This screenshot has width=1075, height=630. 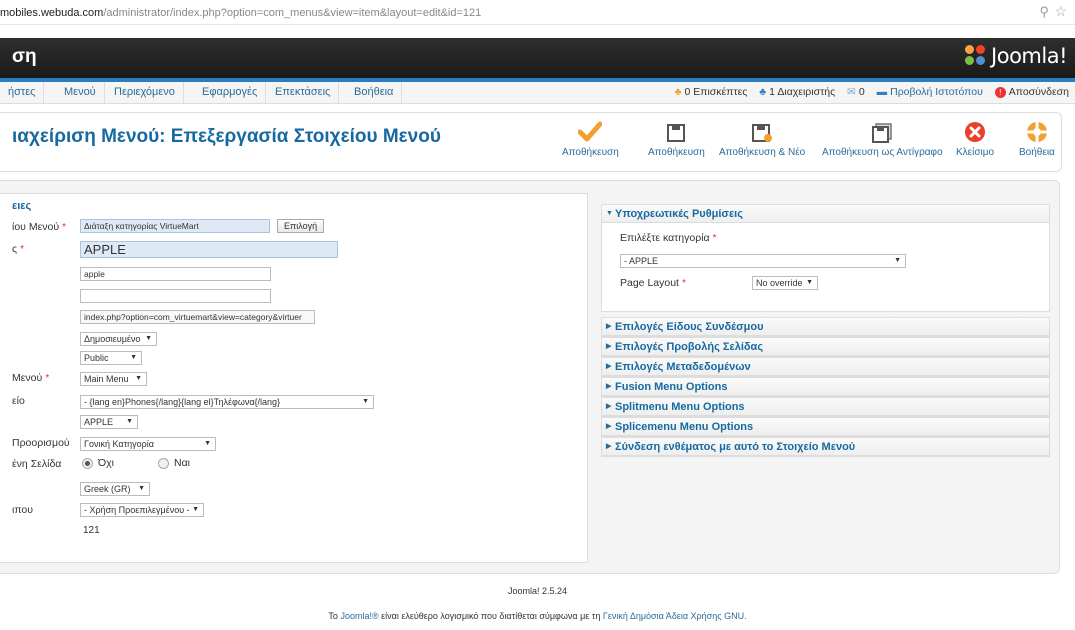 What do you see at coordinates (98, 463) in the screenshot?
I see `home-no-radio: Όχι` at bounding box center [98, 463].